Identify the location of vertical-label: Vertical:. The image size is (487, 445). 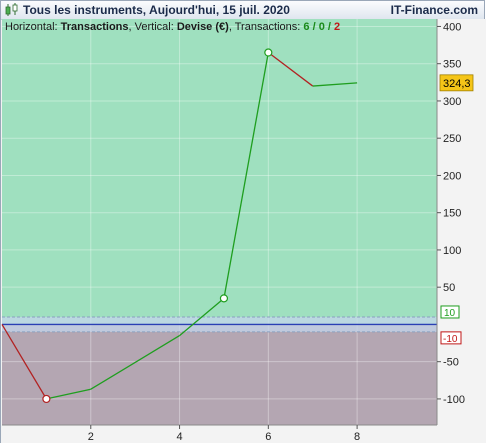
(154, 27).